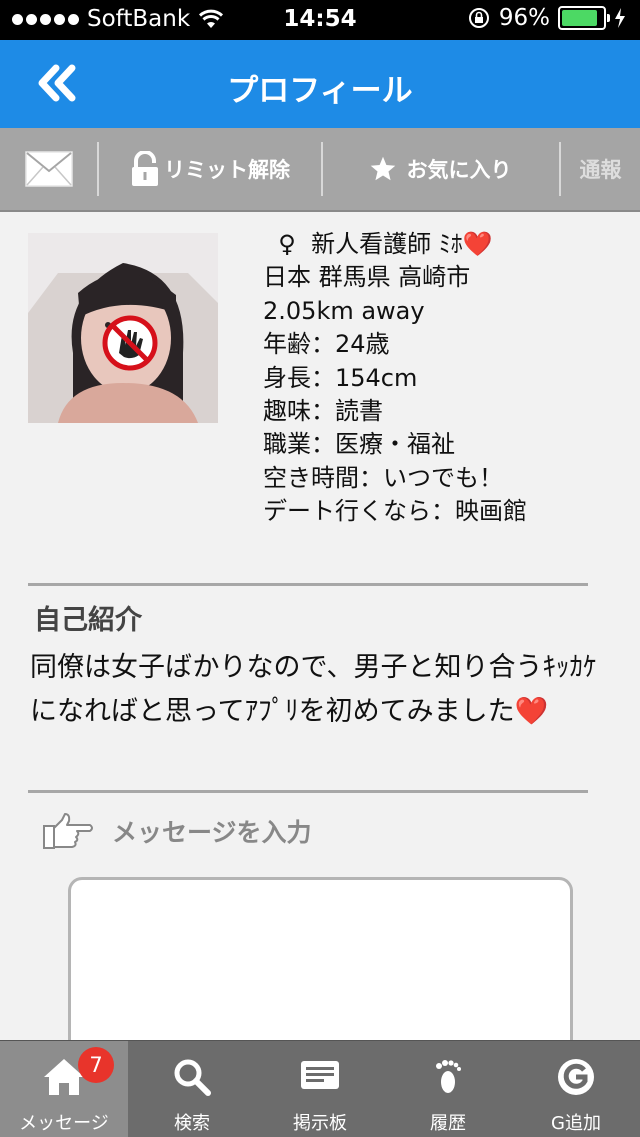 The width and height of the screenshot is (640, 1137). I want to click on footprint-icon, so click(448, 1076).